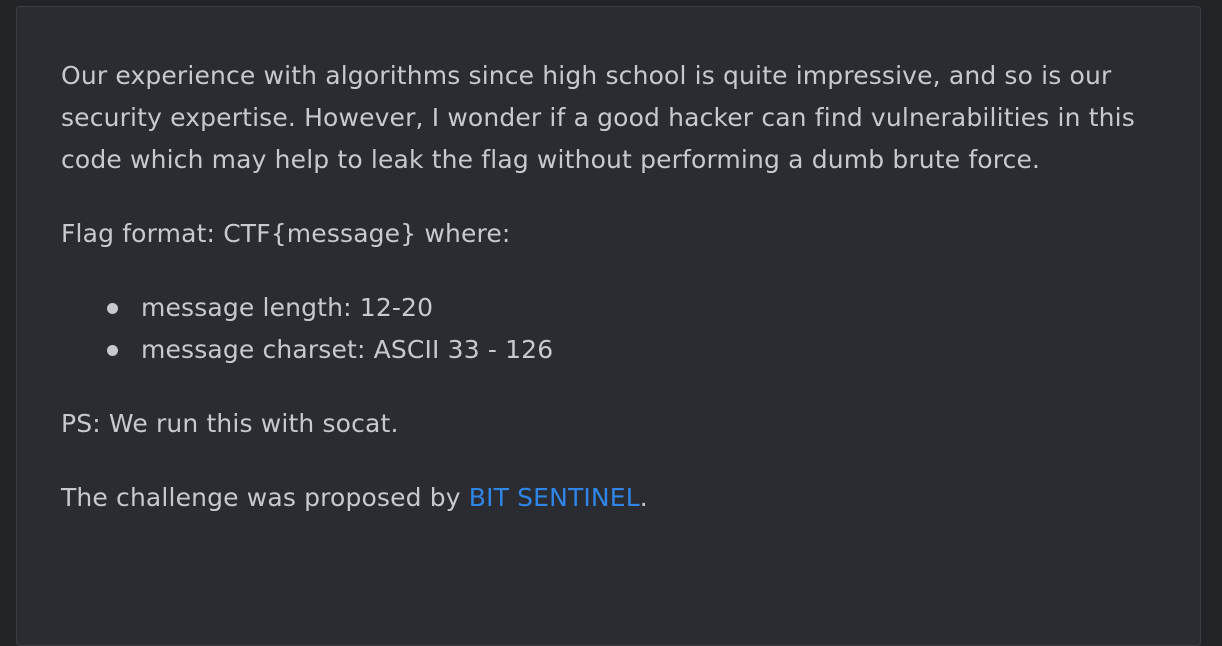  Describe the element at coordinates (639, 308) in the screenshot. I see `list-item: message length: 12-20` at that location.